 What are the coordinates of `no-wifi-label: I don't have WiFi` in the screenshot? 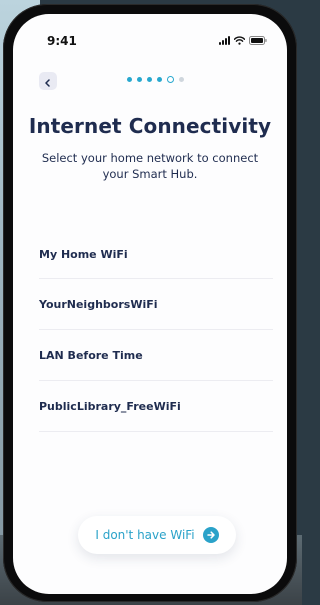 It's located at (145, 535).